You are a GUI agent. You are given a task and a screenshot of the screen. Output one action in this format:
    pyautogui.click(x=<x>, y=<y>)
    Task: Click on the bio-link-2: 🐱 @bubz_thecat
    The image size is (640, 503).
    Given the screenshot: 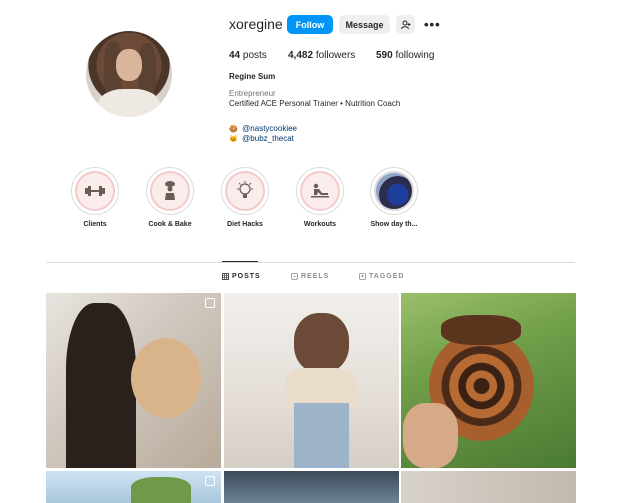 What is the action you would take?
    pyautogui.click(x=261, y=137)
    